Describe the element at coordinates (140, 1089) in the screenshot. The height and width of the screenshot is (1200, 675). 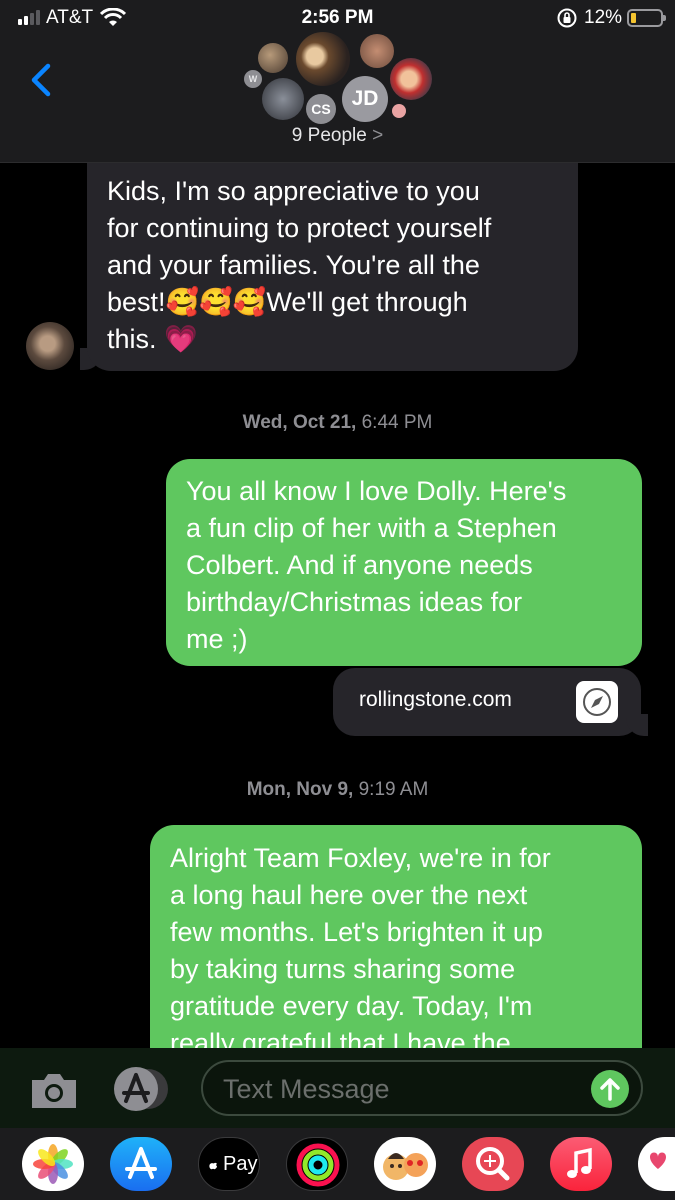
I see `app-store-icon` at that location.